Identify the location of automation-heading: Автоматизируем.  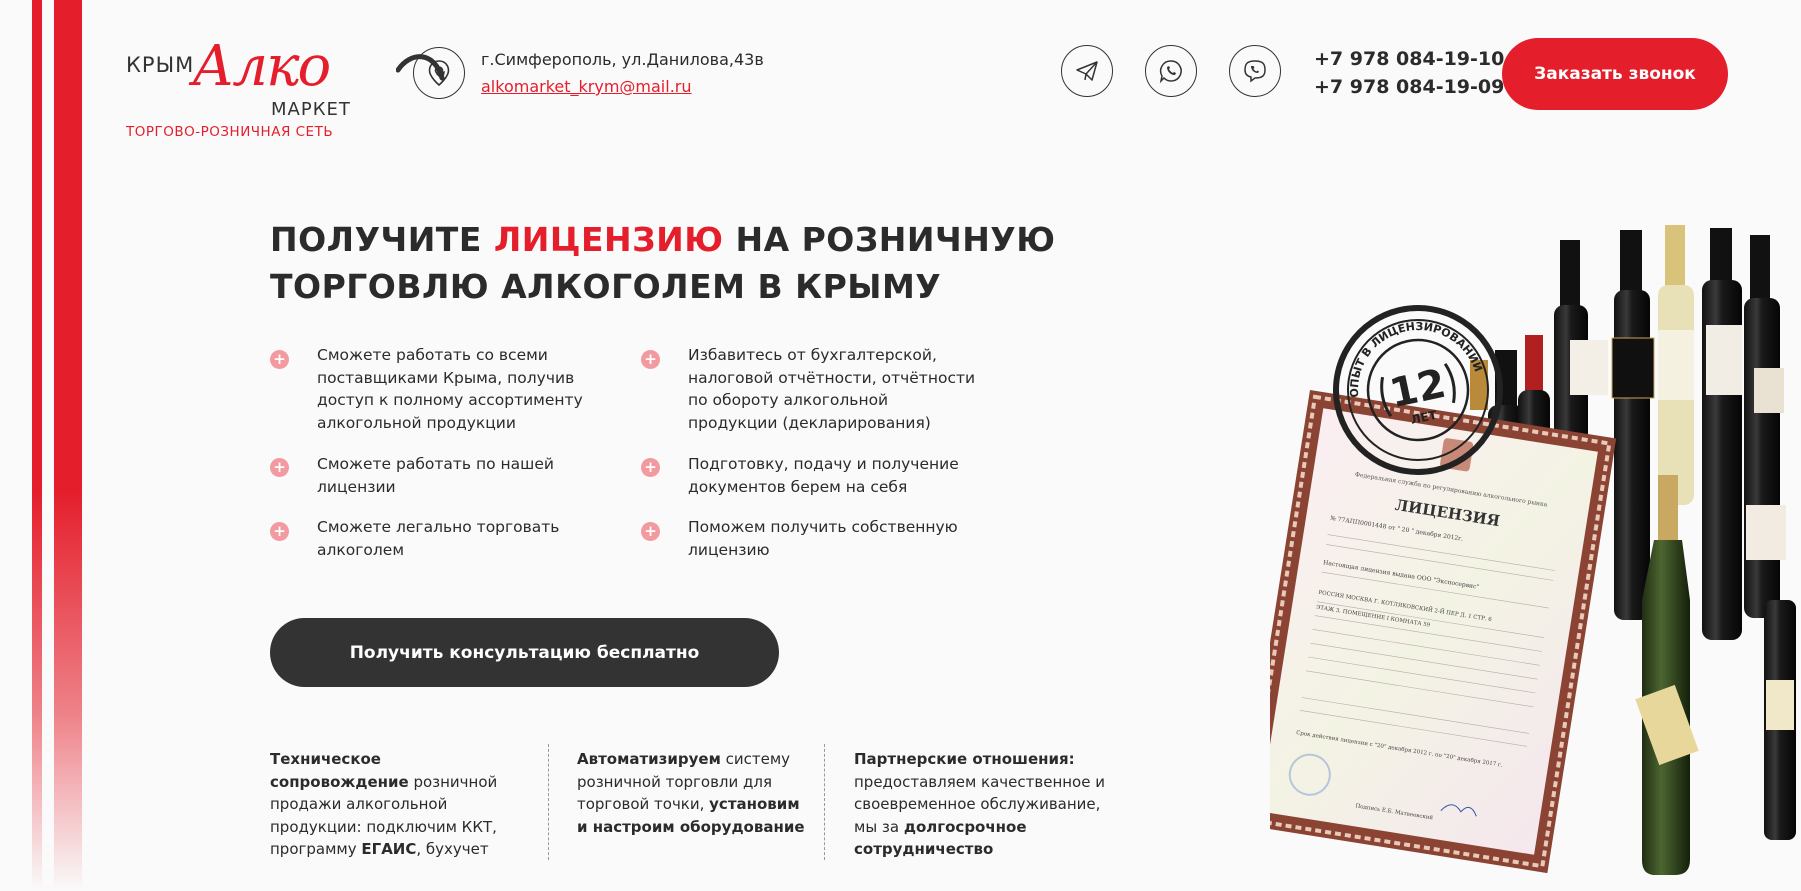
(649, 759).